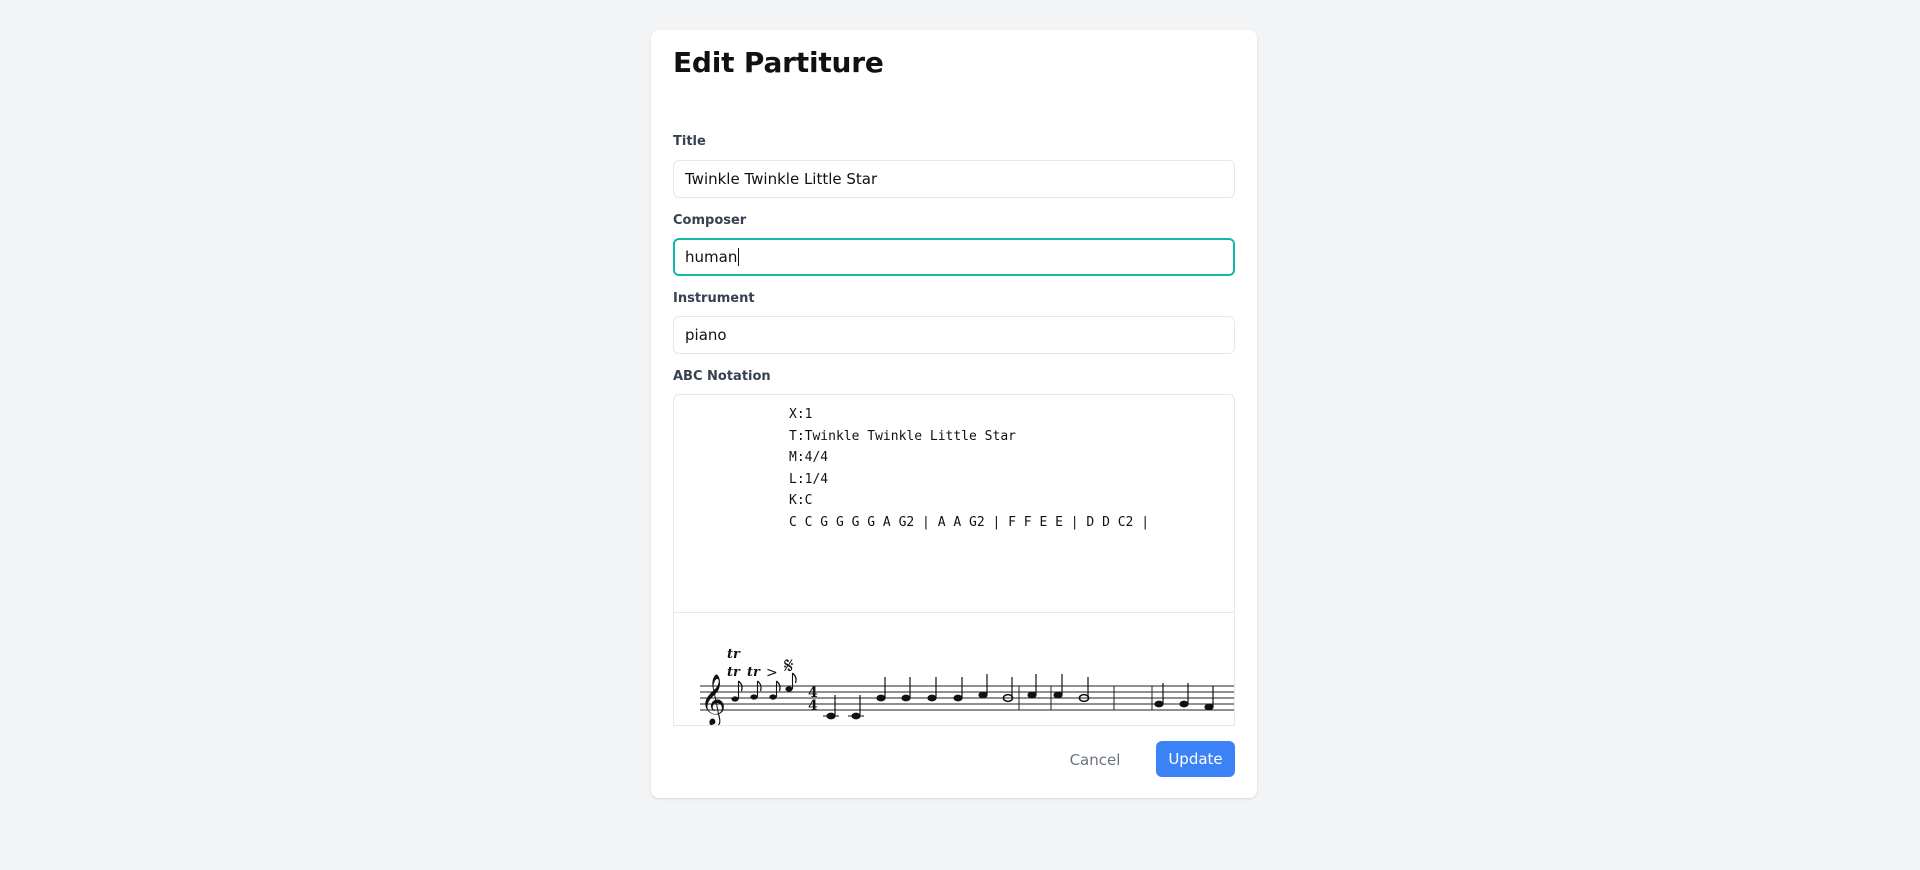  What do you see at coordinates (739, 257) in the screenshot?
I see `text-caret` at bounding box center [739, 257].